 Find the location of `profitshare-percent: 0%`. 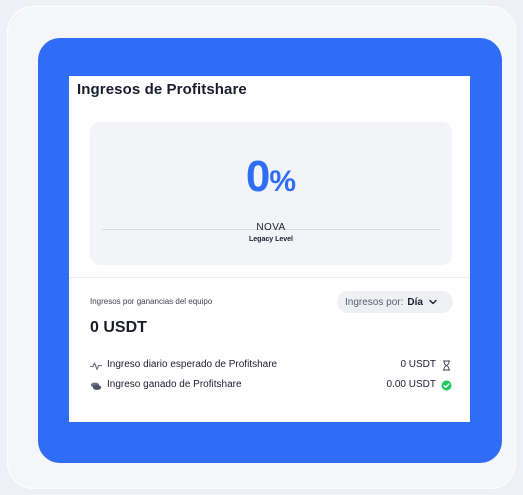

profitshare-percent: 0% is located at coordinates (271, 177).